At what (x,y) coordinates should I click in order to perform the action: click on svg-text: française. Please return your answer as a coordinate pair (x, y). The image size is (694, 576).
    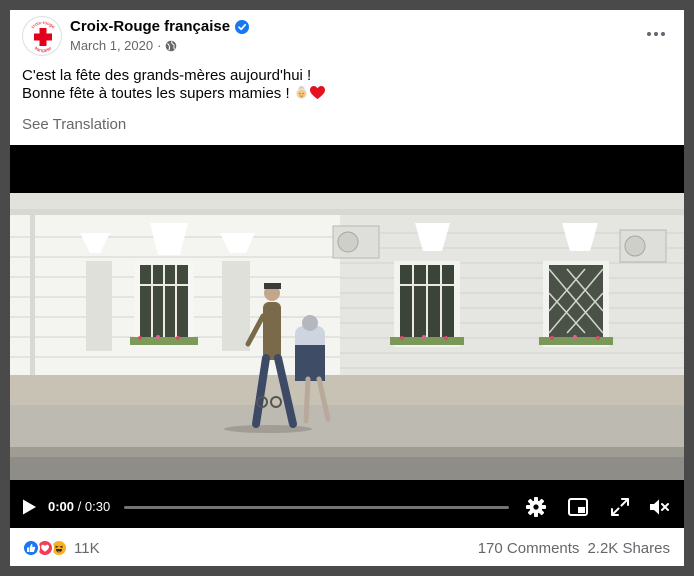
    Looking at the image, I should click on (43, 49).